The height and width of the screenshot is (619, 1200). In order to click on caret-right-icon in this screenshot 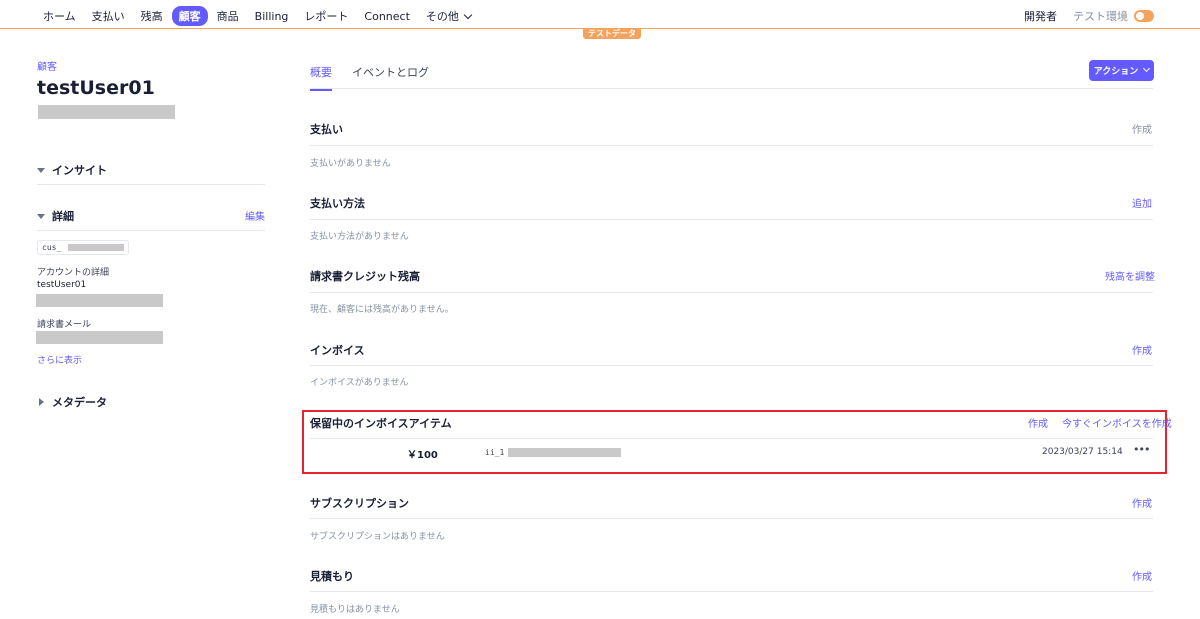, I will do `click(41, 402)`.